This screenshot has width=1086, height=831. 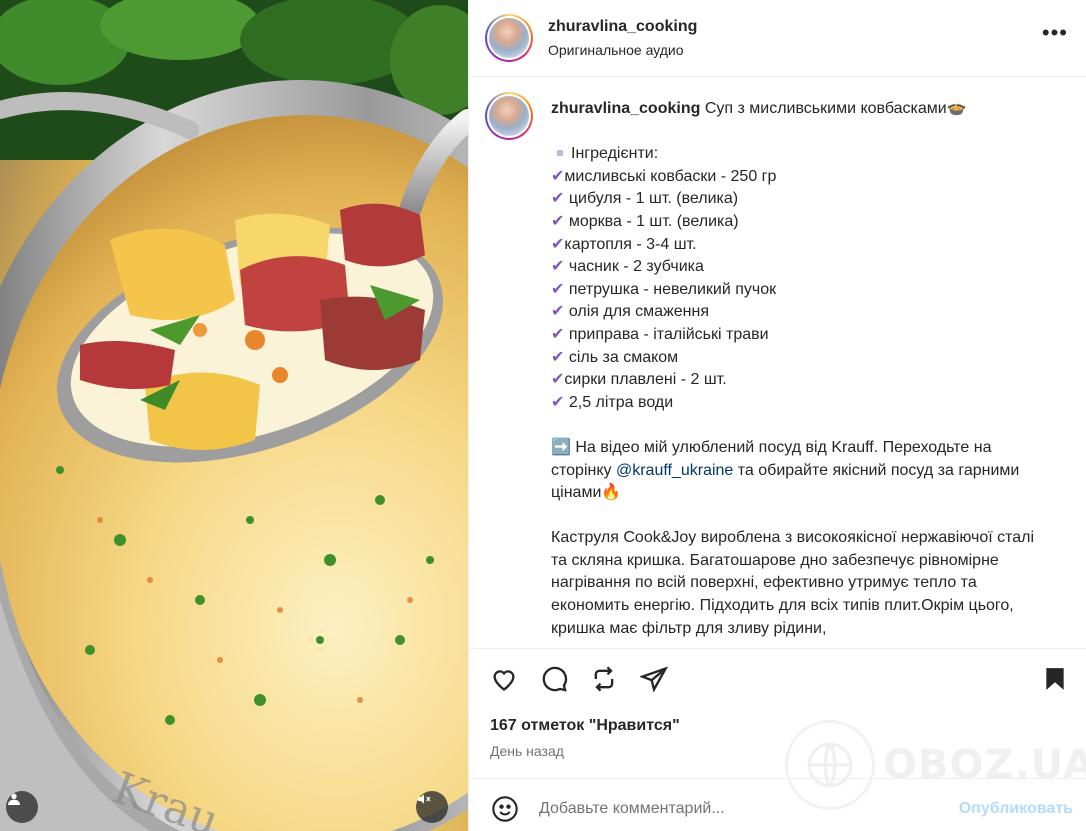 I want to click on ingredient-item: ✔сирки плавлені - 2 шт., so click(x=639, y=380).